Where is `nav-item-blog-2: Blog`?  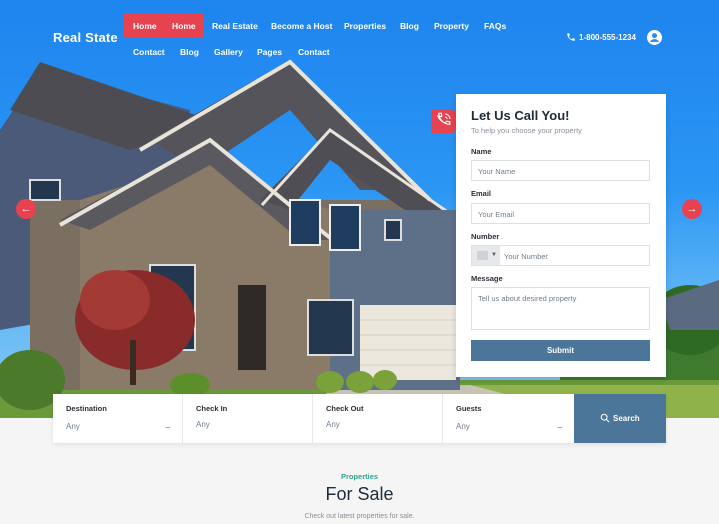
nav-item-blog-2: Blog is located at coordinates (189, 52).